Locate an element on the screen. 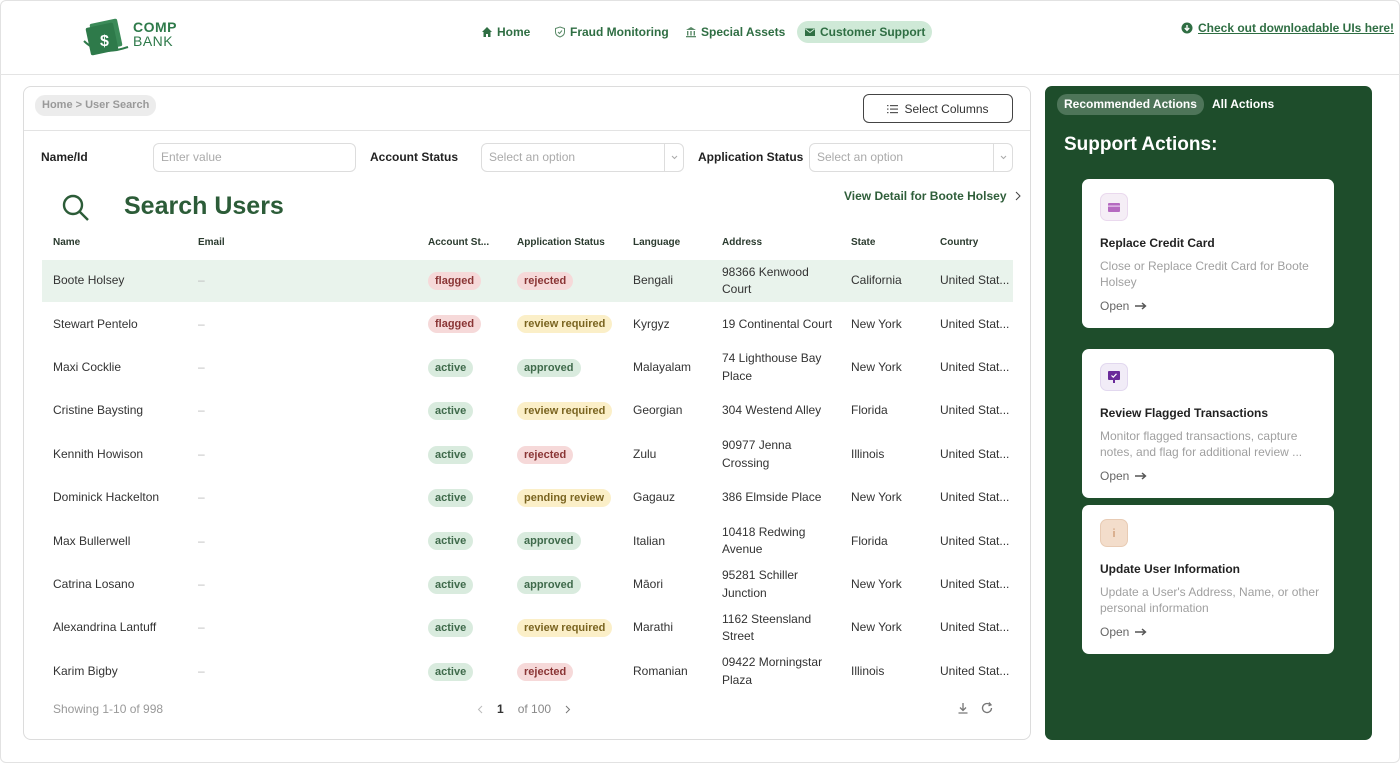  column-header-language: Language is located at coordinates (656, 242).